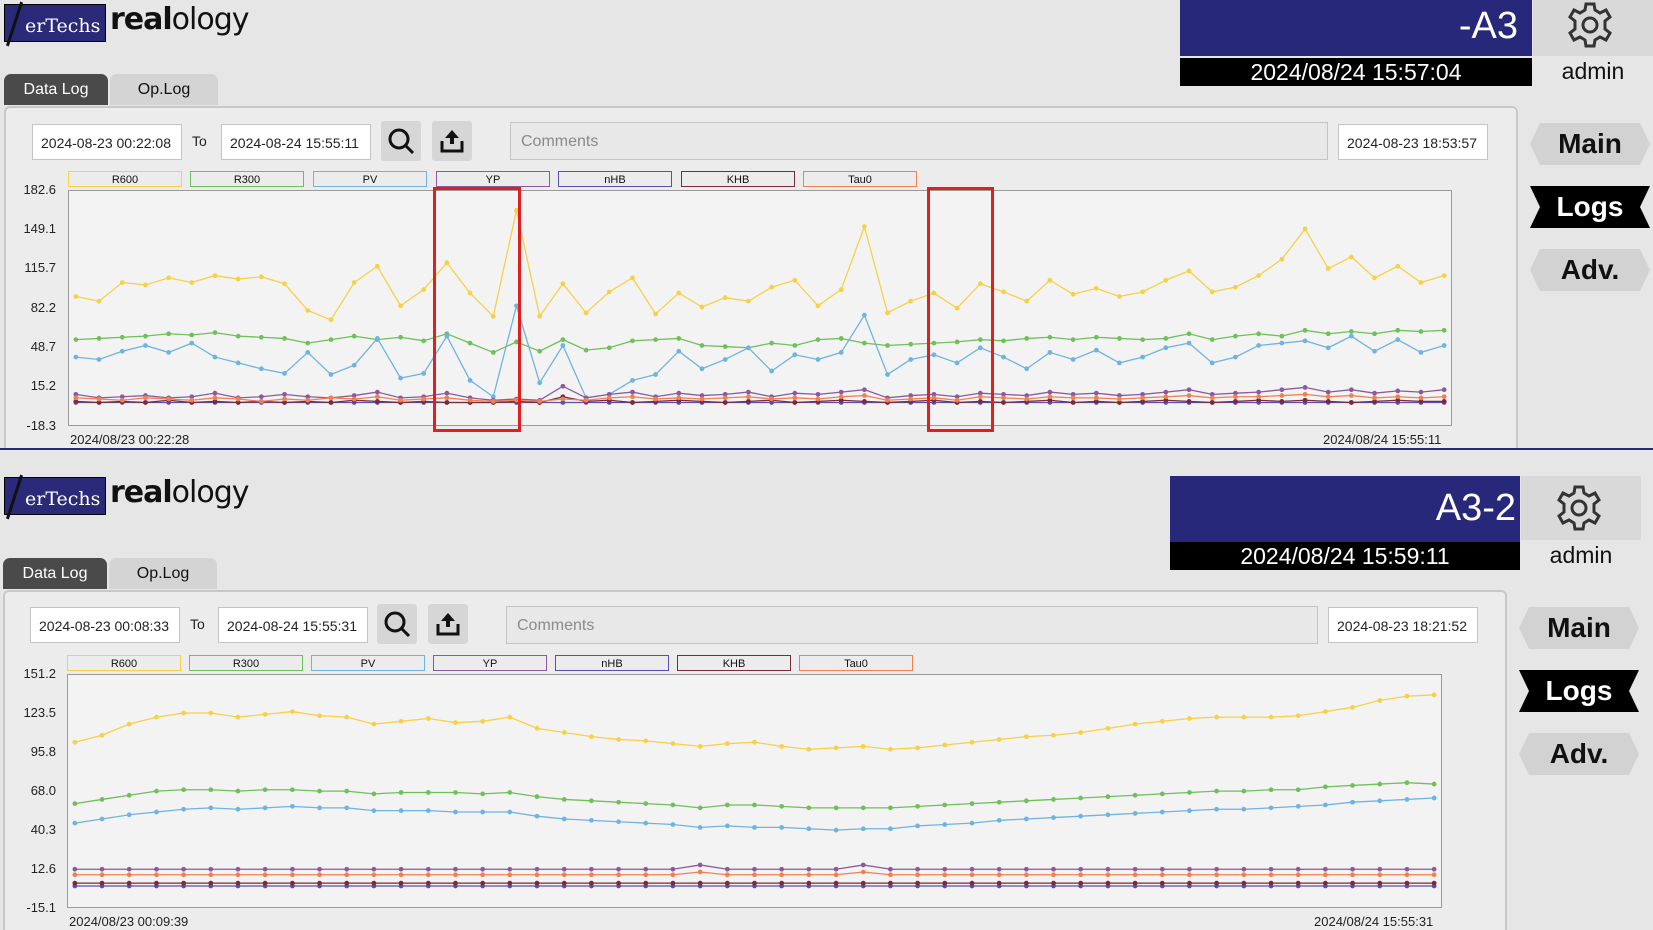 Image resolution: width=1653 pixels, height=930 pixels. I want to click on x-start-label: 2024/08/23 00:22:28, so click(130, 439).